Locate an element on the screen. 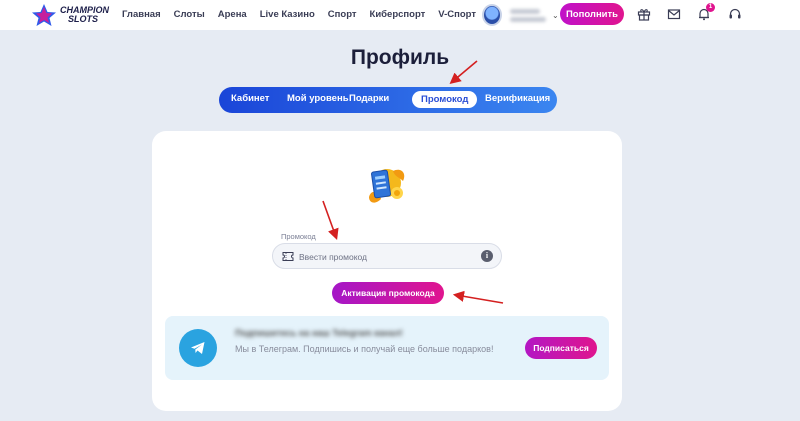 Image resolution: width=800 pixels, height=421 pixels. user-info-blurred is located at coordinates (530, 15).